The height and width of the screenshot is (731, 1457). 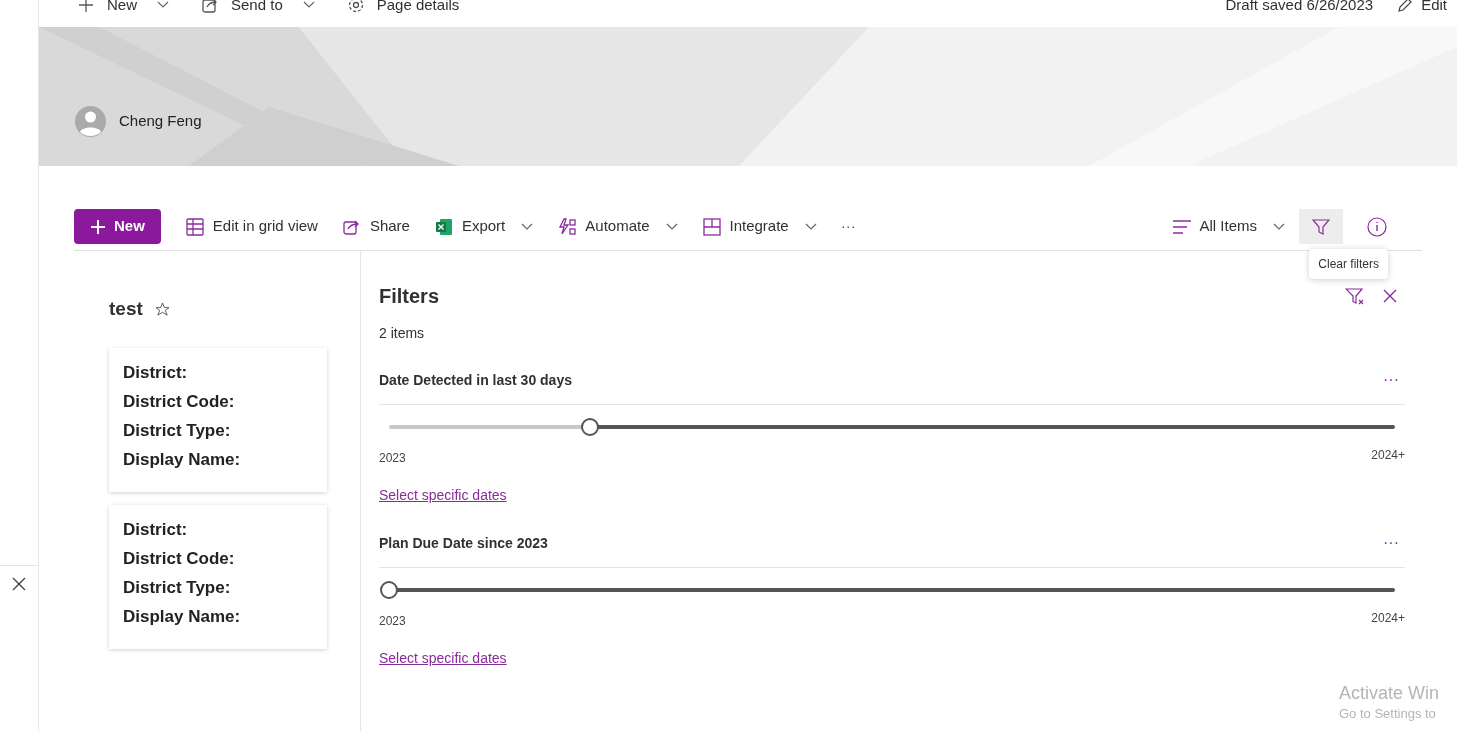 What do you see at coordinates (210, 7) in the screenshot?
I see `share-icon` at bounding box center [210, 7].